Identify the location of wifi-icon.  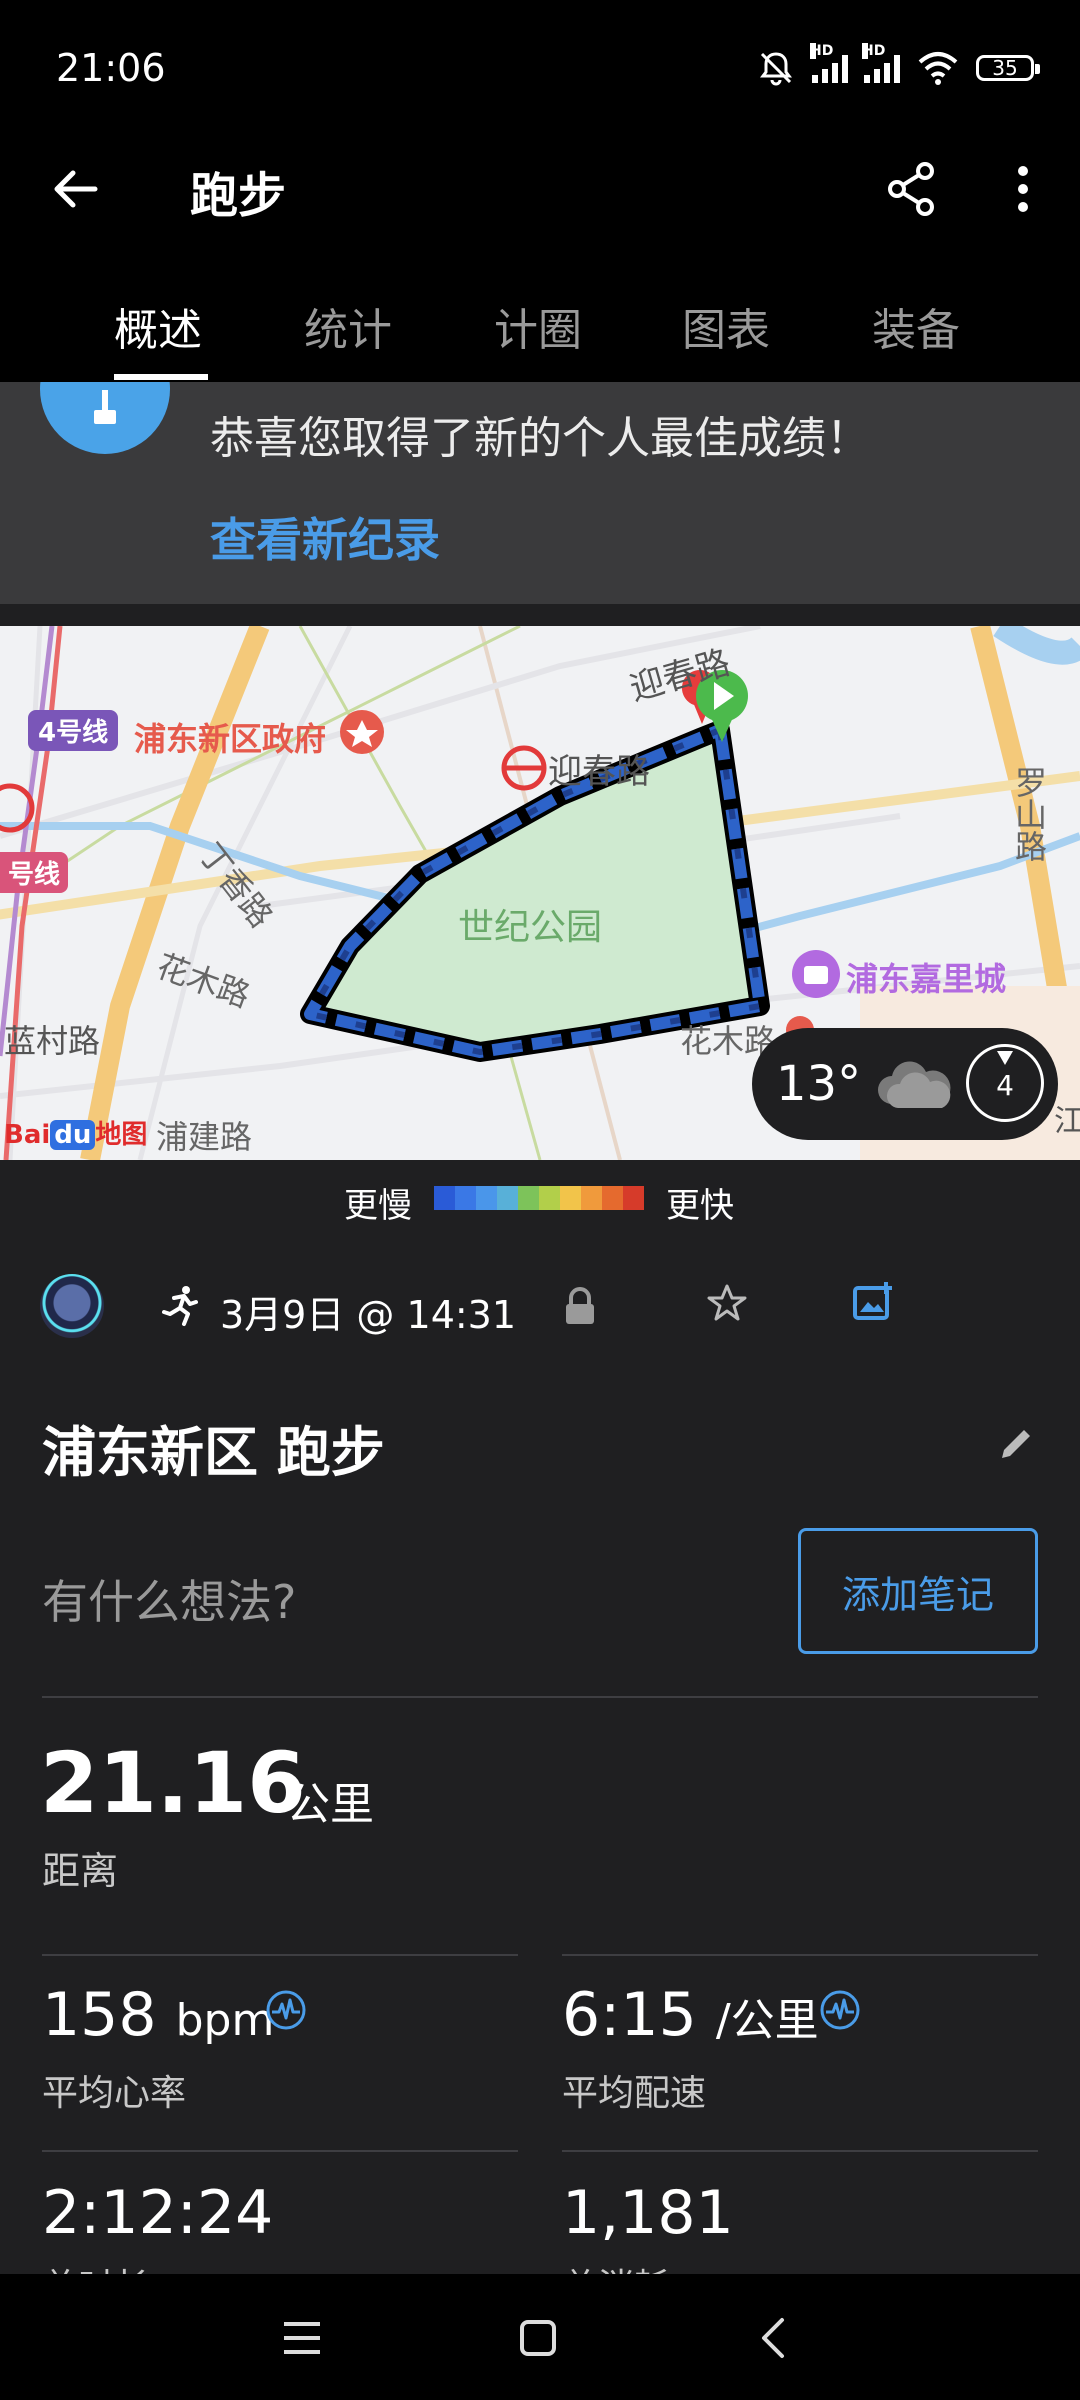
(938, 68).